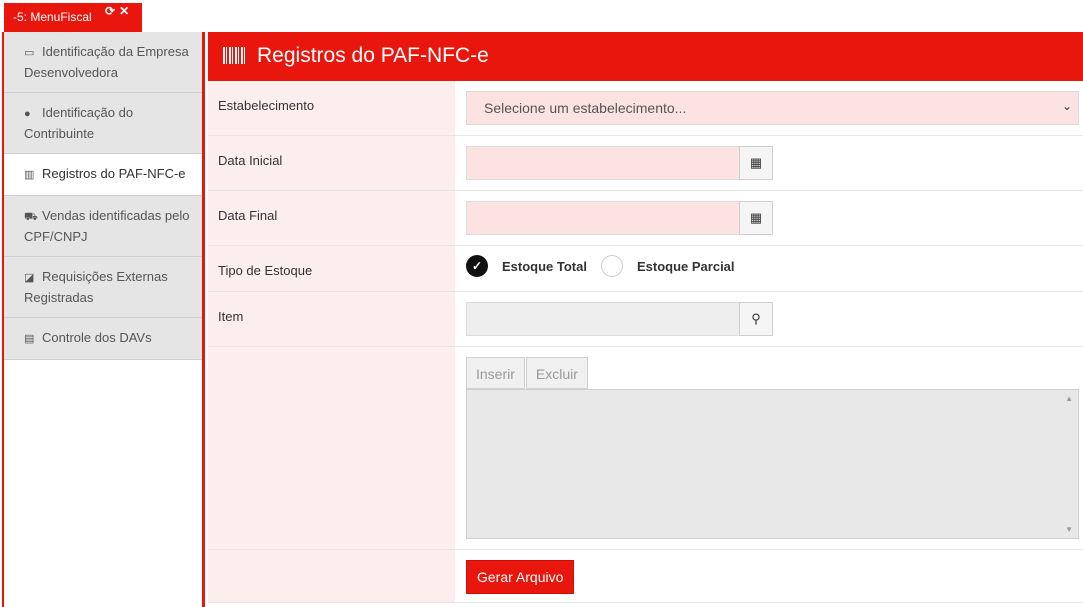 The height and width of the screenshot is (607, 1083). I want to click on field-label: Data Final, so click(331, 218).